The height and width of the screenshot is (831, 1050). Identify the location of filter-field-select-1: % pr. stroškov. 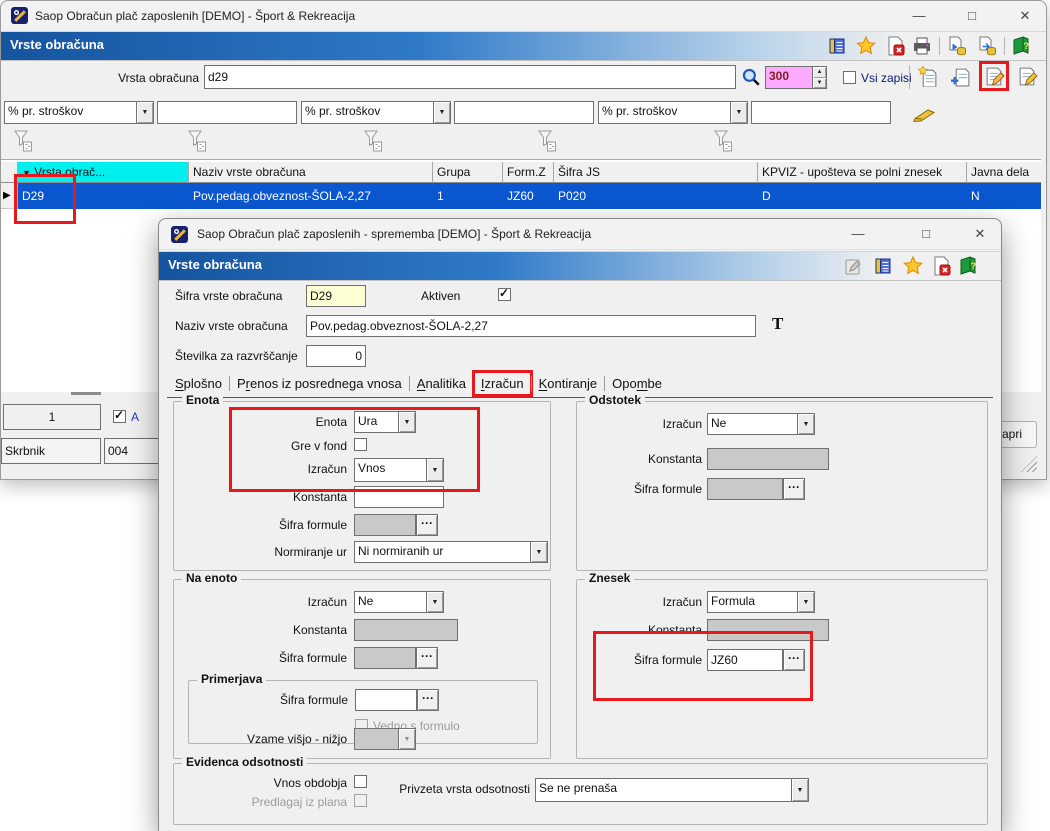
(79, 112).